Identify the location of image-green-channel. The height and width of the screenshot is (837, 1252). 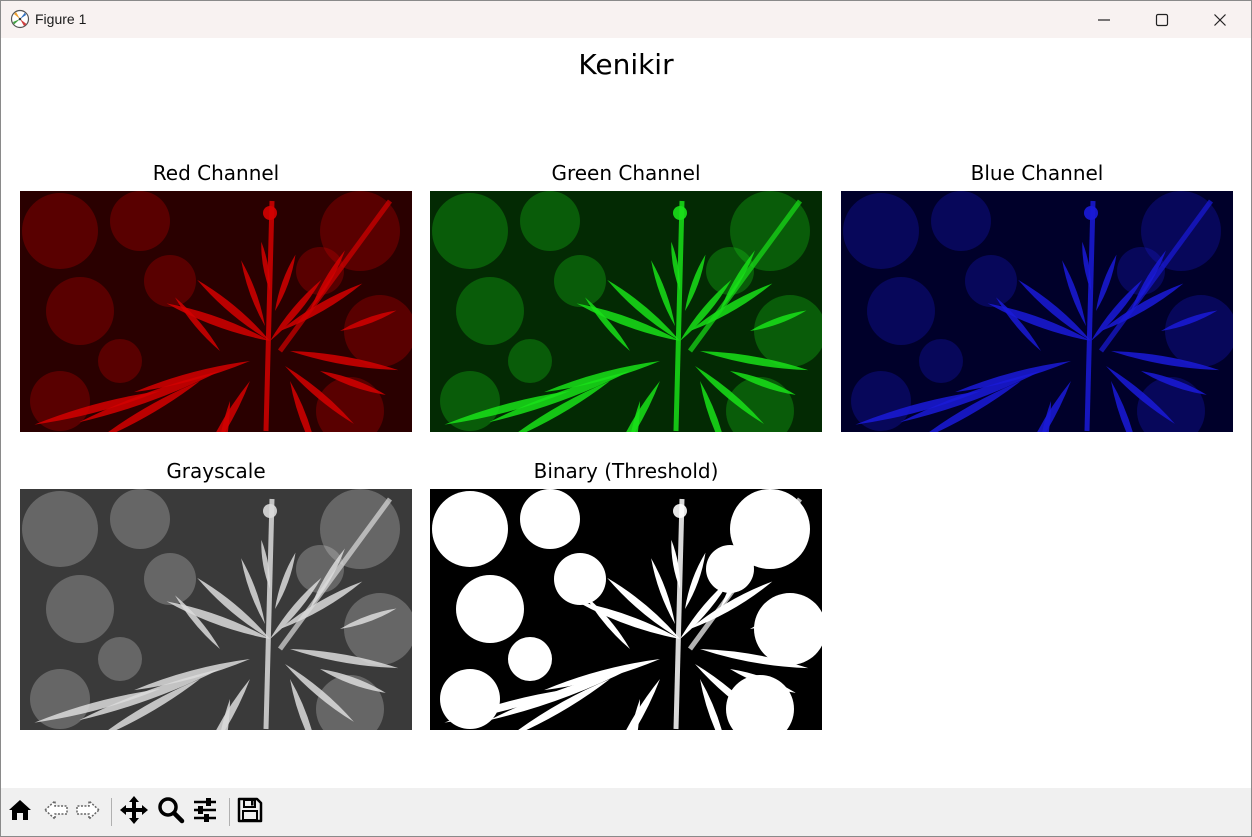
(626, 311).